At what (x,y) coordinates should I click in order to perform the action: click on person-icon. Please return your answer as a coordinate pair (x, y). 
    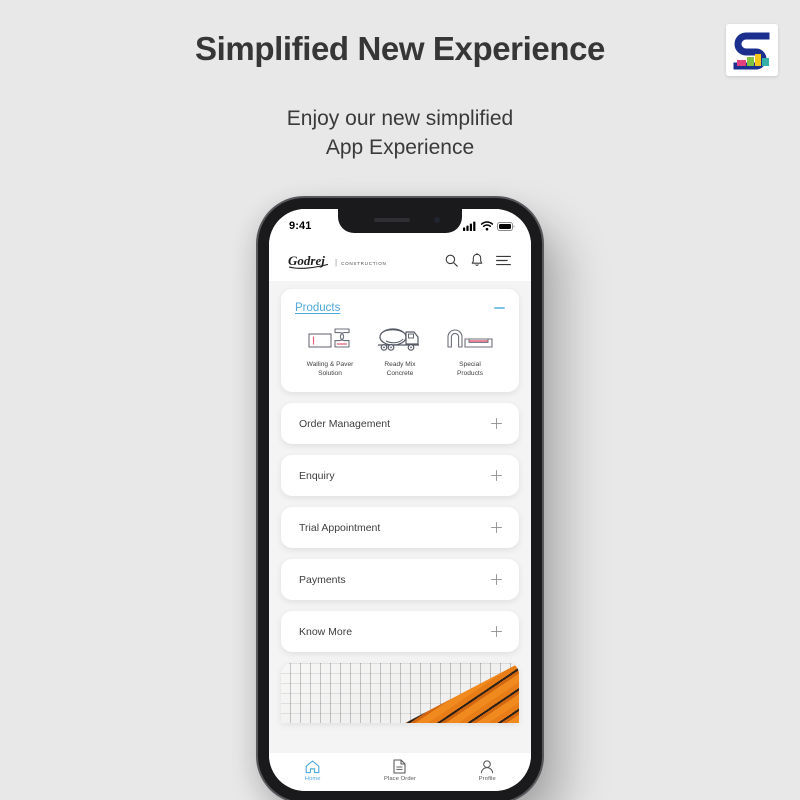
    Looking at the image, I should click on (487, 766).